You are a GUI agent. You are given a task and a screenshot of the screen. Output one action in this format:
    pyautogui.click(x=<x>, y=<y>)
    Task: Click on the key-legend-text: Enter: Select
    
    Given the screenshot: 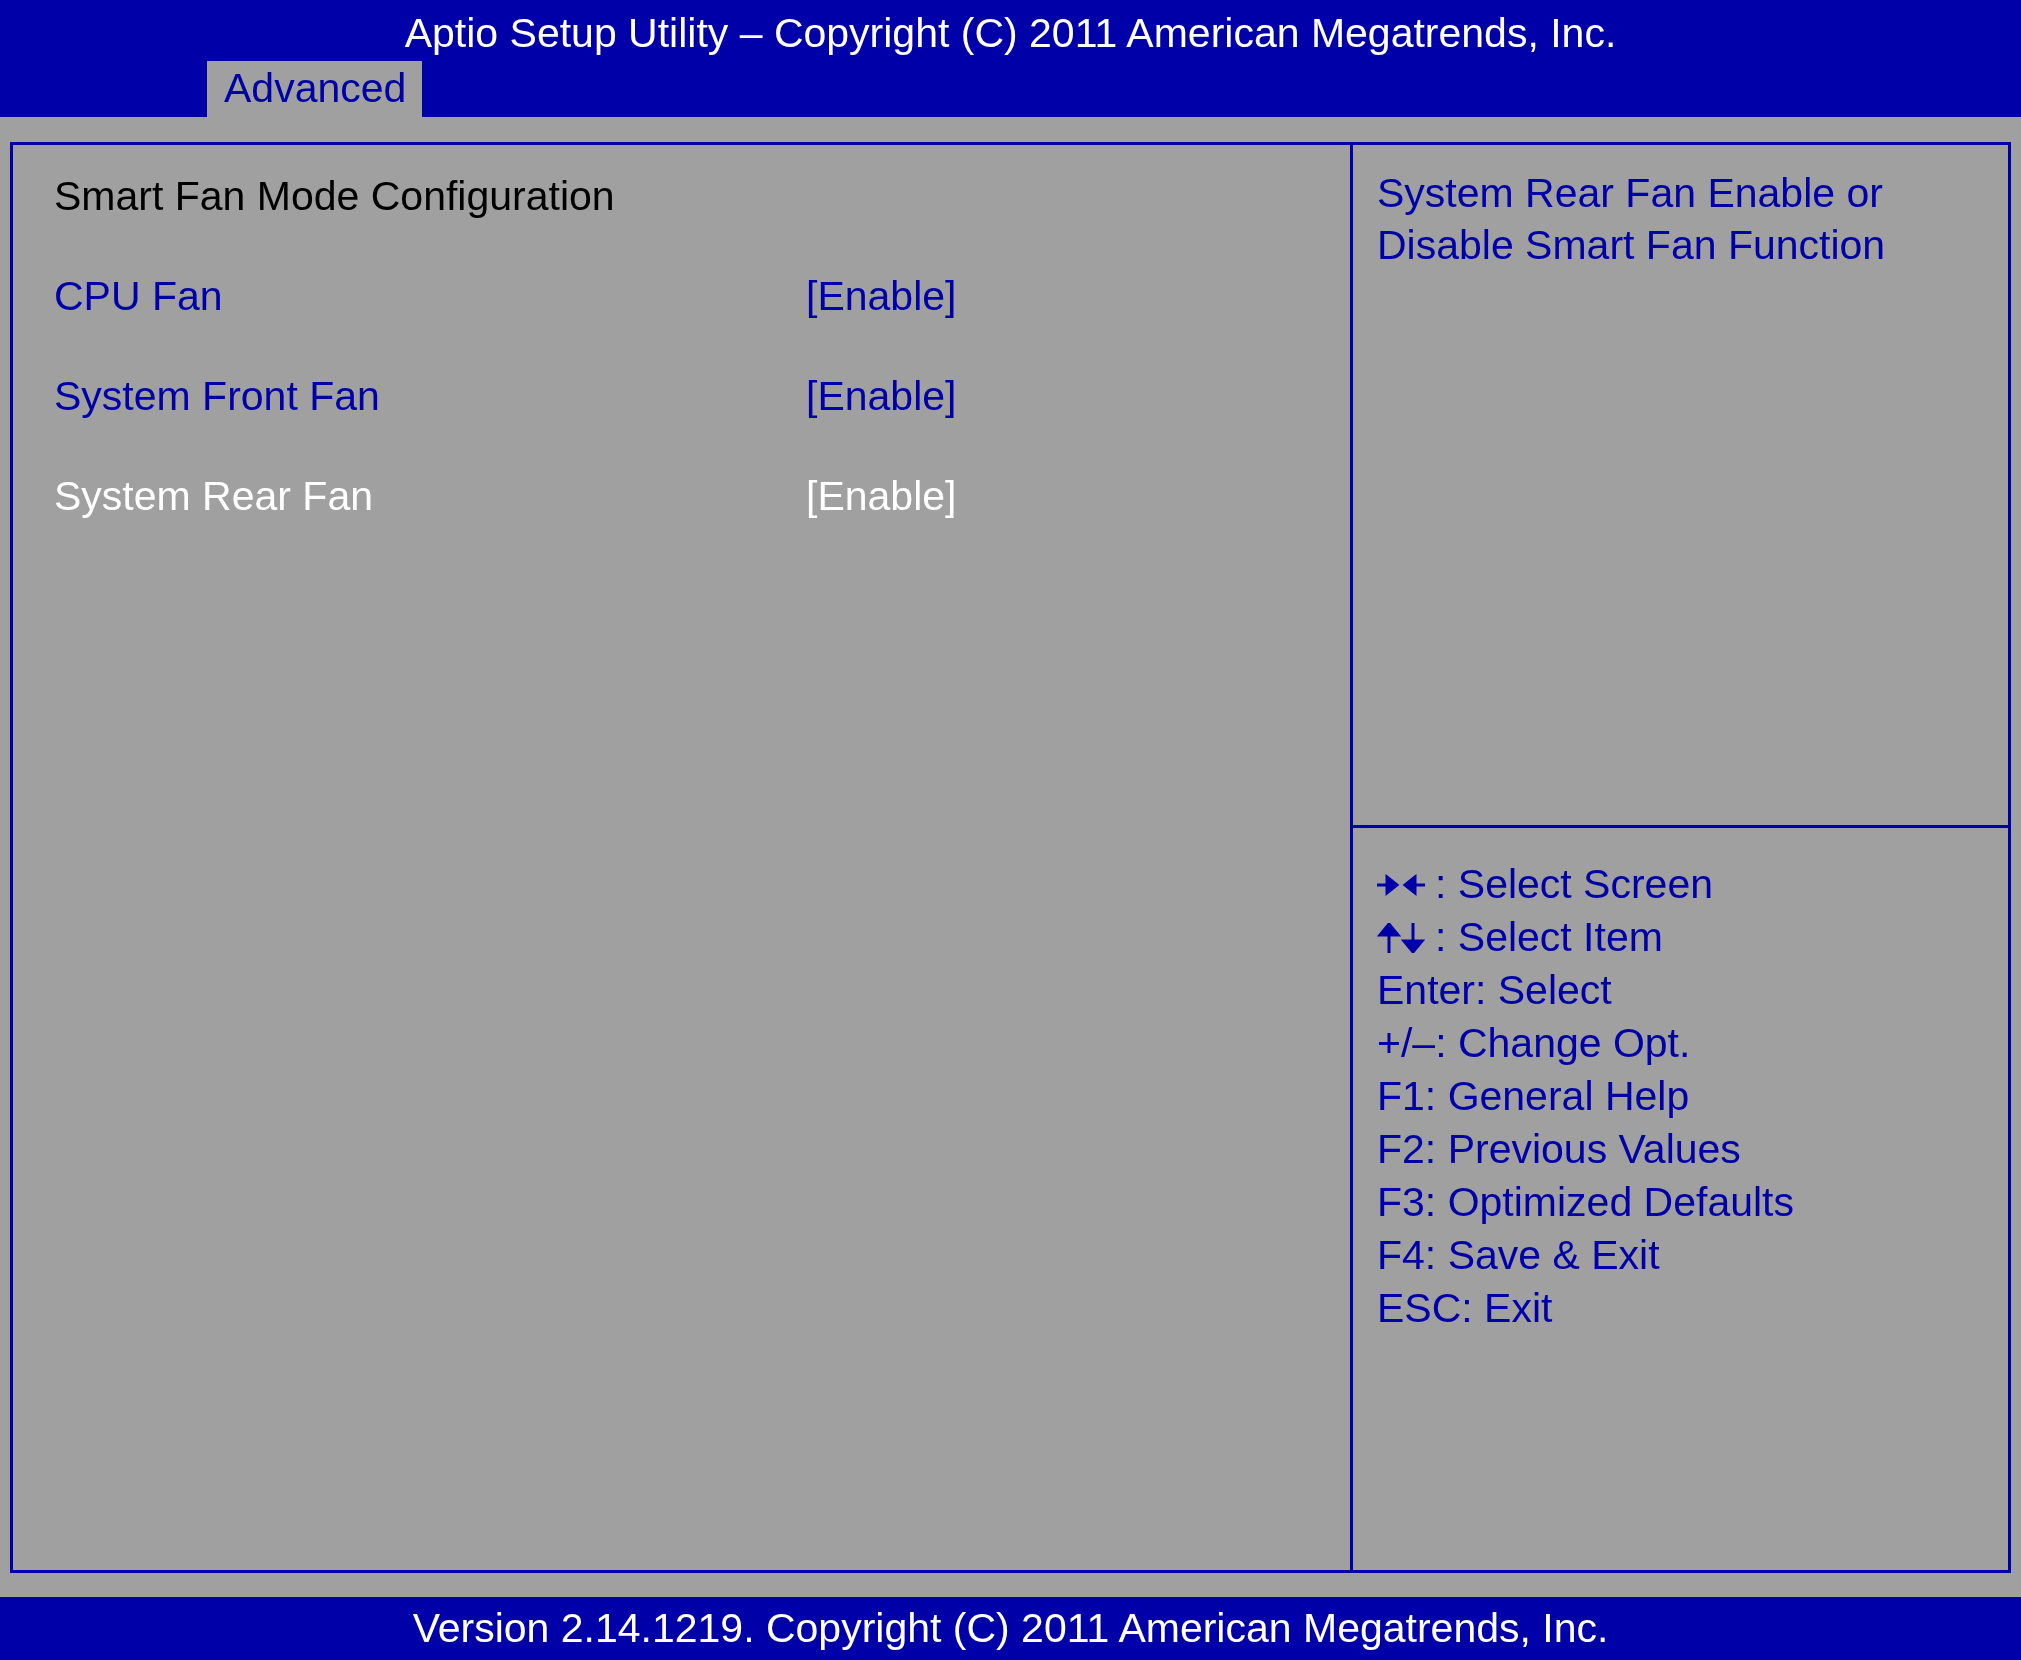 What is the action you would take?
    pyautogui.click(x=1494, y=990)
    